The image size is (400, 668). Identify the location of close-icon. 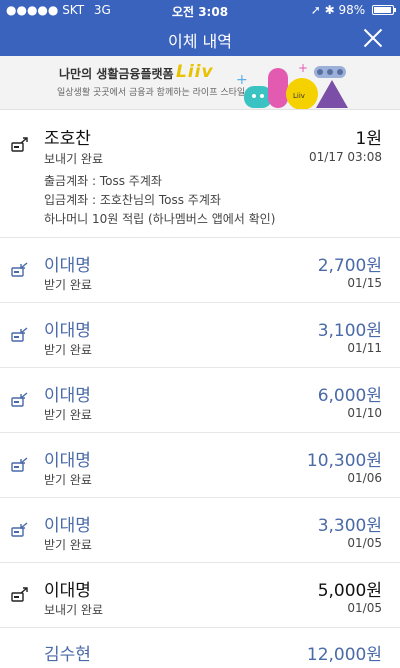
(373, 38).